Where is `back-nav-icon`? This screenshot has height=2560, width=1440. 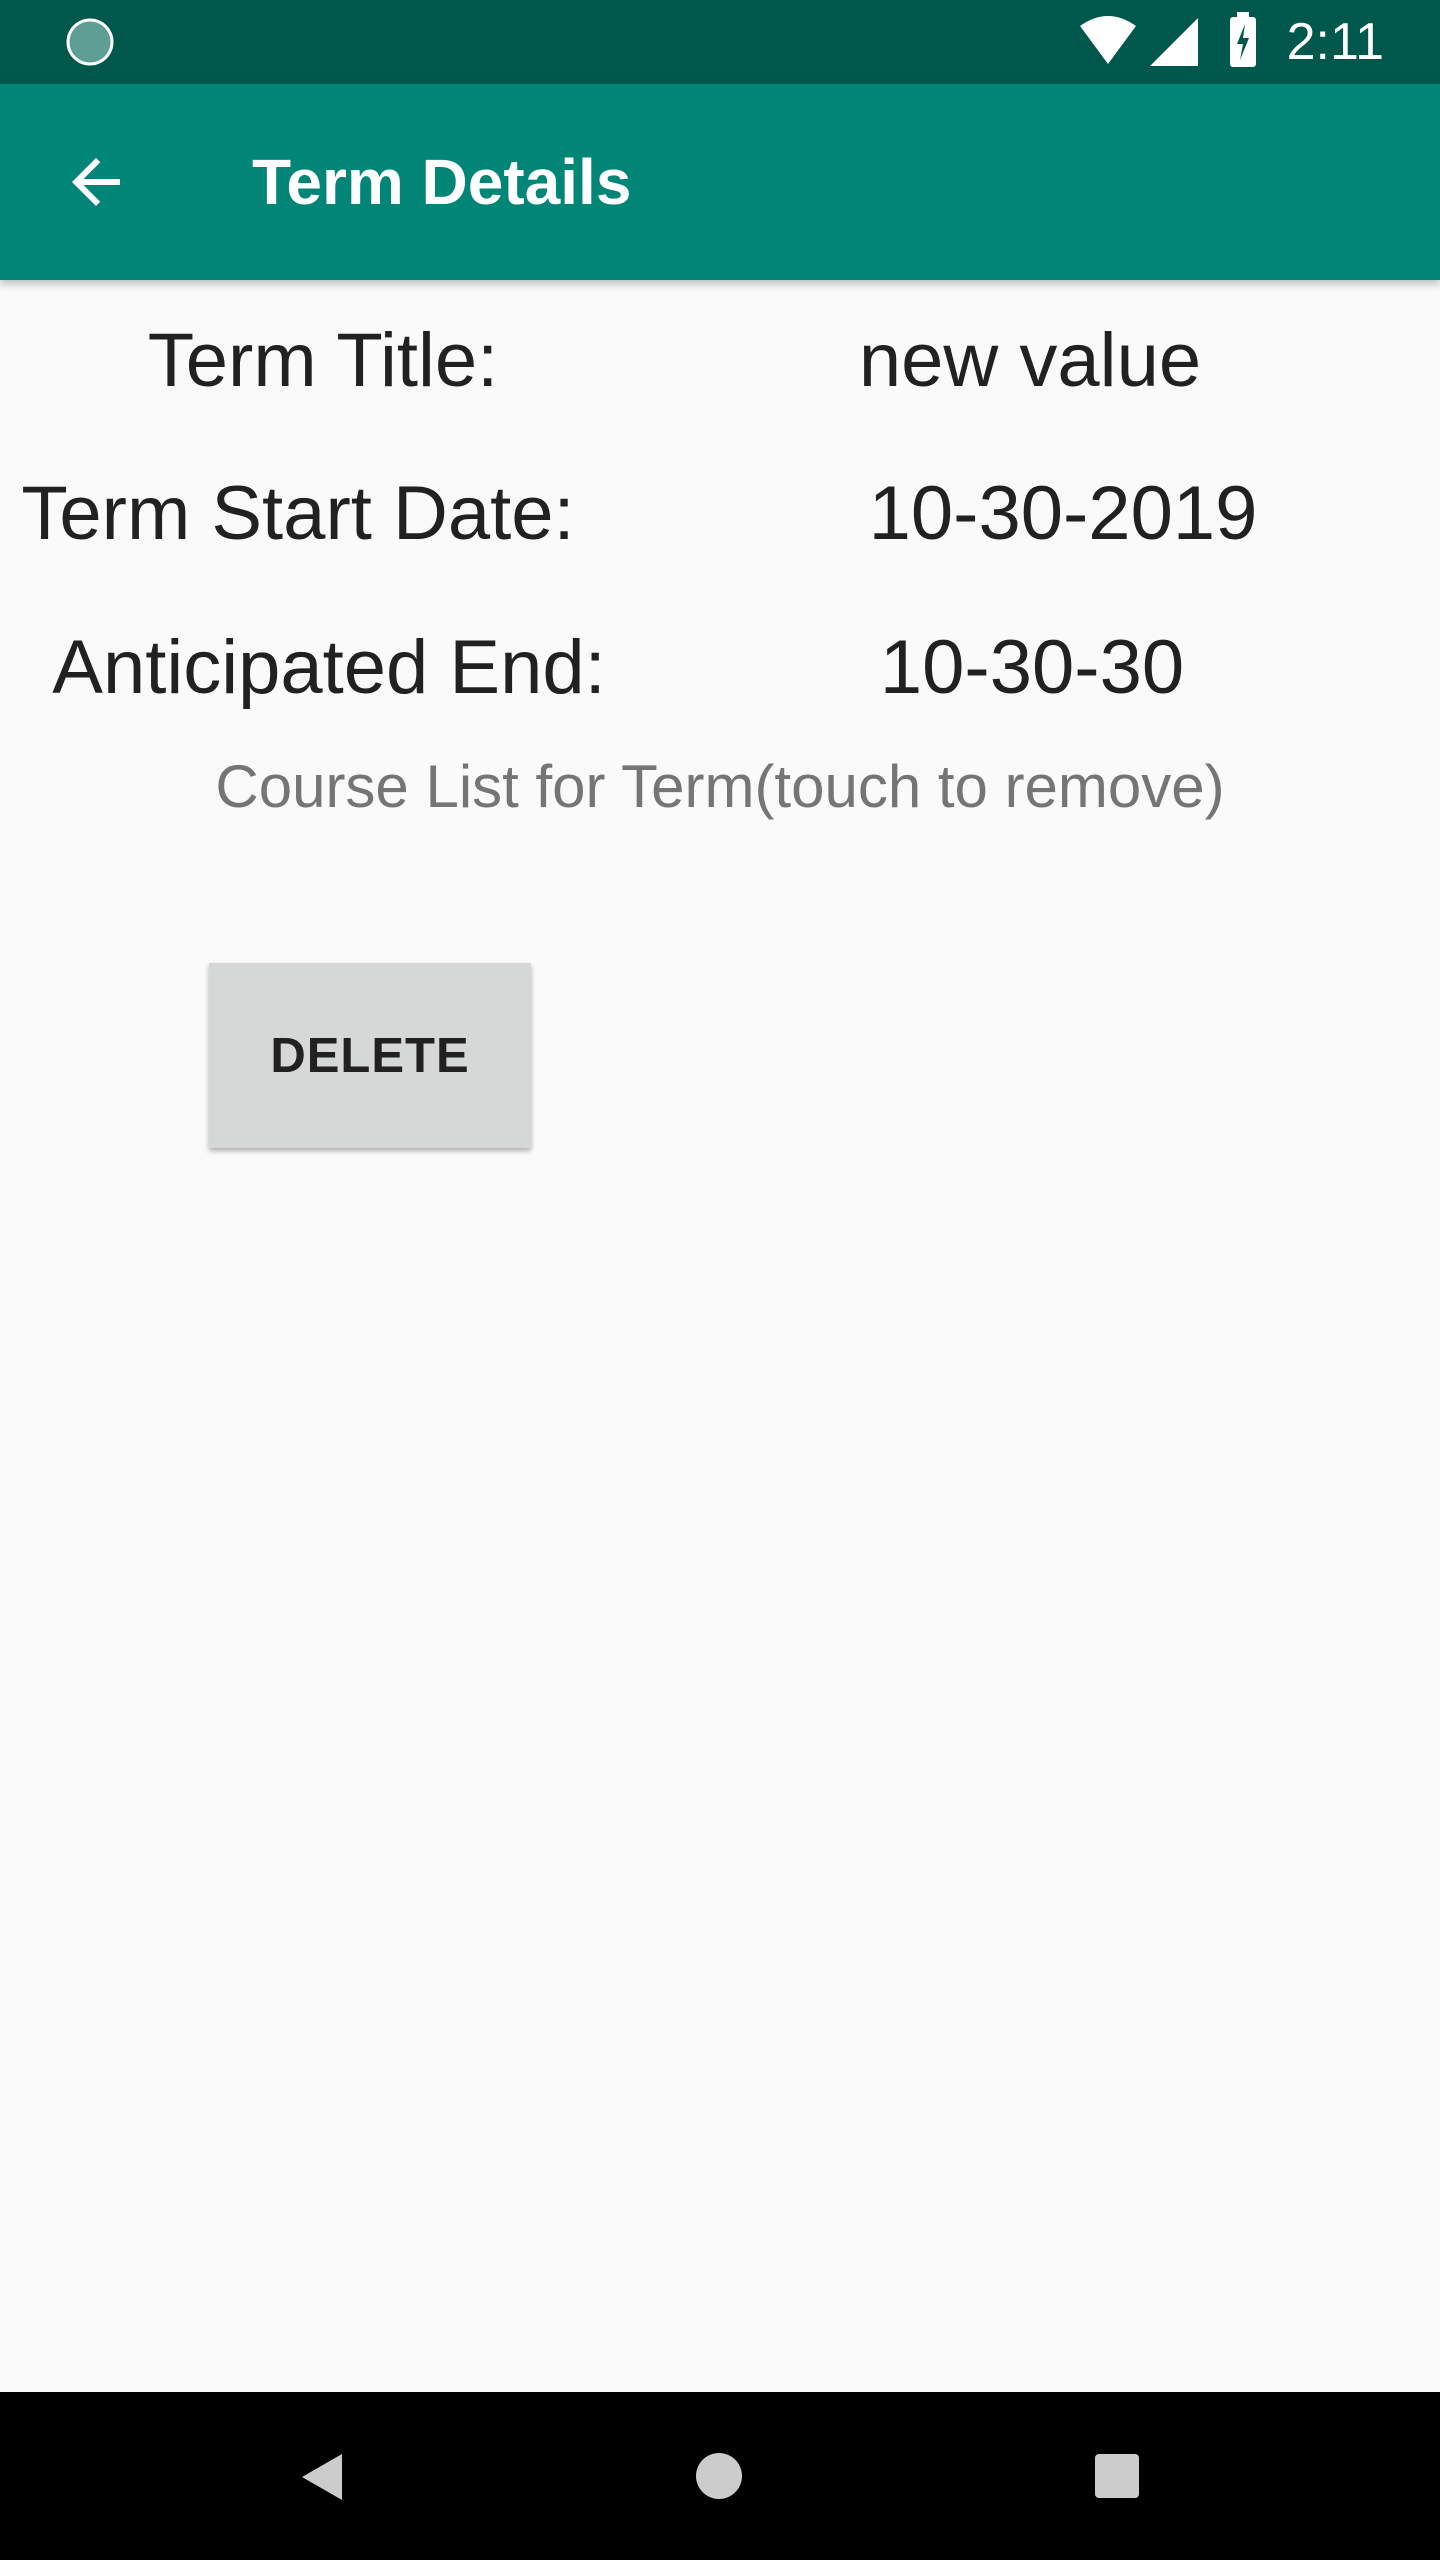 back-nav-icon is located at coordinates (322, 2477).